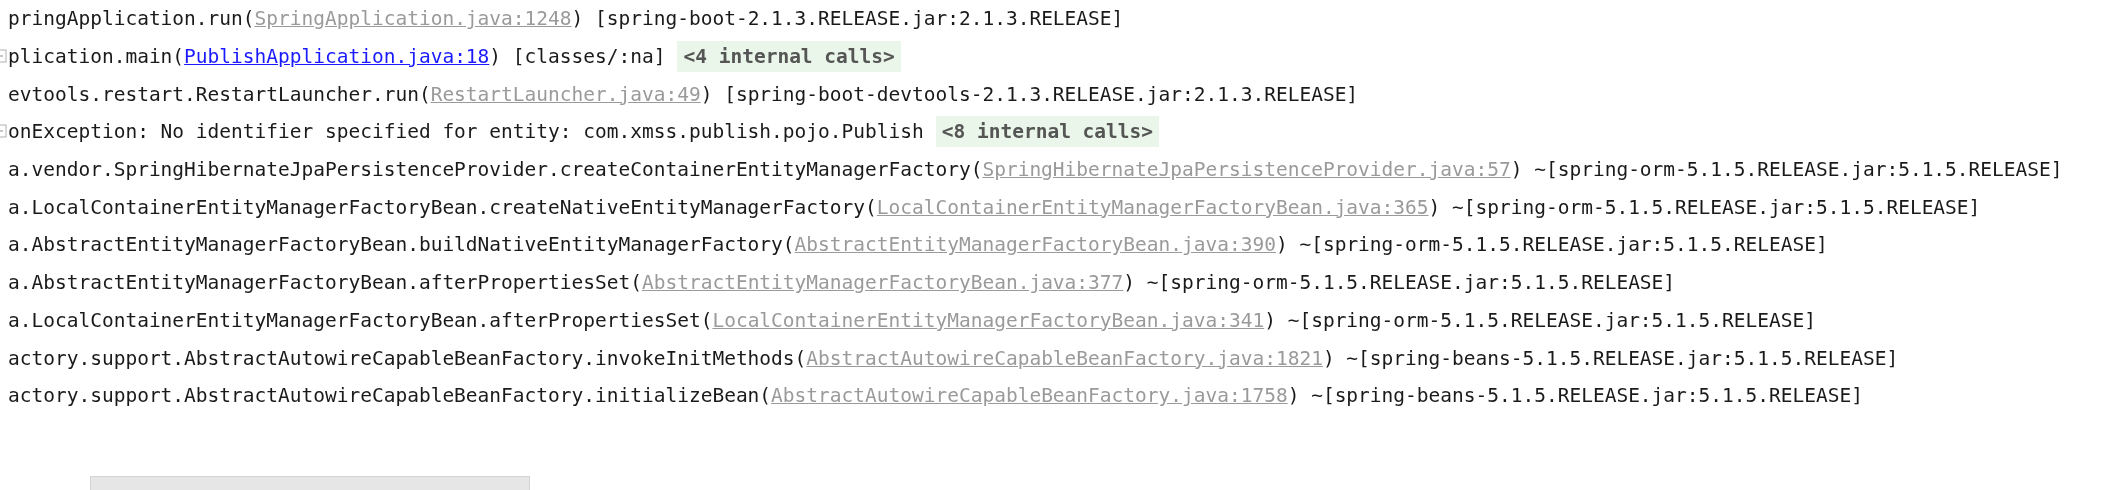  What do you see at coordinates (1152, 207) in the screenshot?
I see `source-link: LocalContainerEntityManagerFactoryBean.java:365` at bounding box center [1152, 207].